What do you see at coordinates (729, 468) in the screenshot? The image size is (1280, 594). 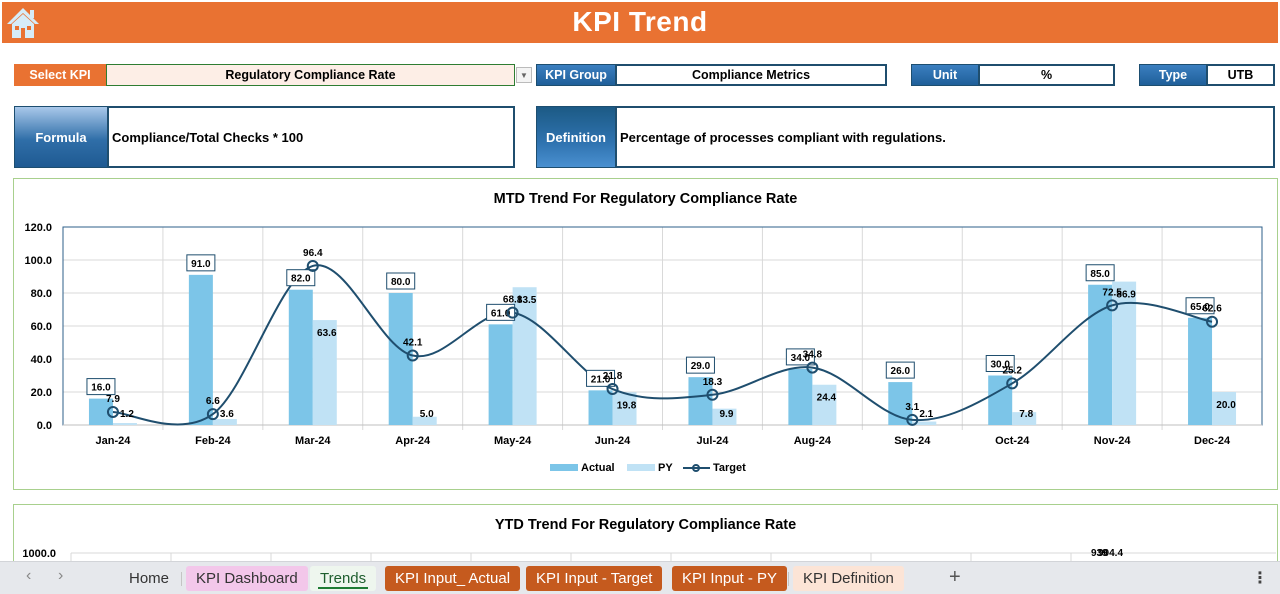 I see `legend-target-label: Target` at bounding box center [729, 468].